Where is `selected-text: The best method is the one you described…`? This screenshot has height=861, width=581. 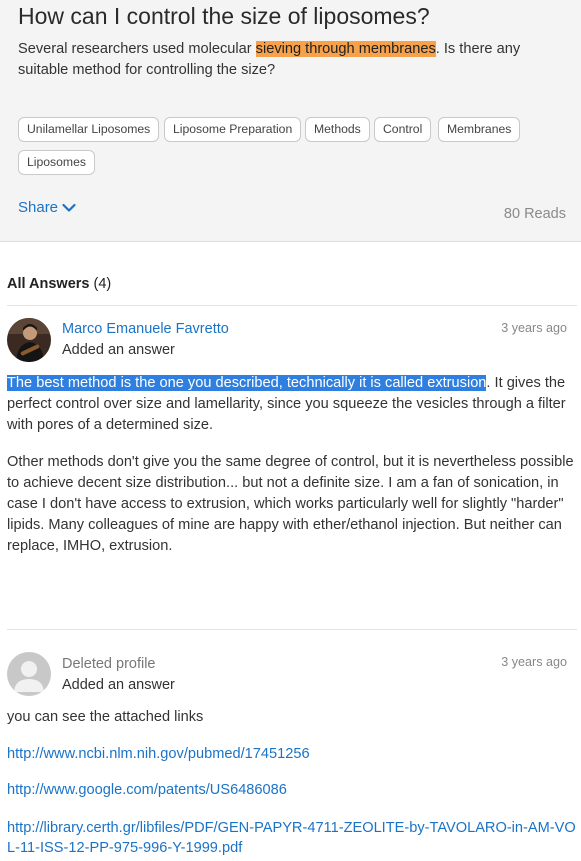 selected-text: The best method is the one you described… is located at coordinates (247, 383).